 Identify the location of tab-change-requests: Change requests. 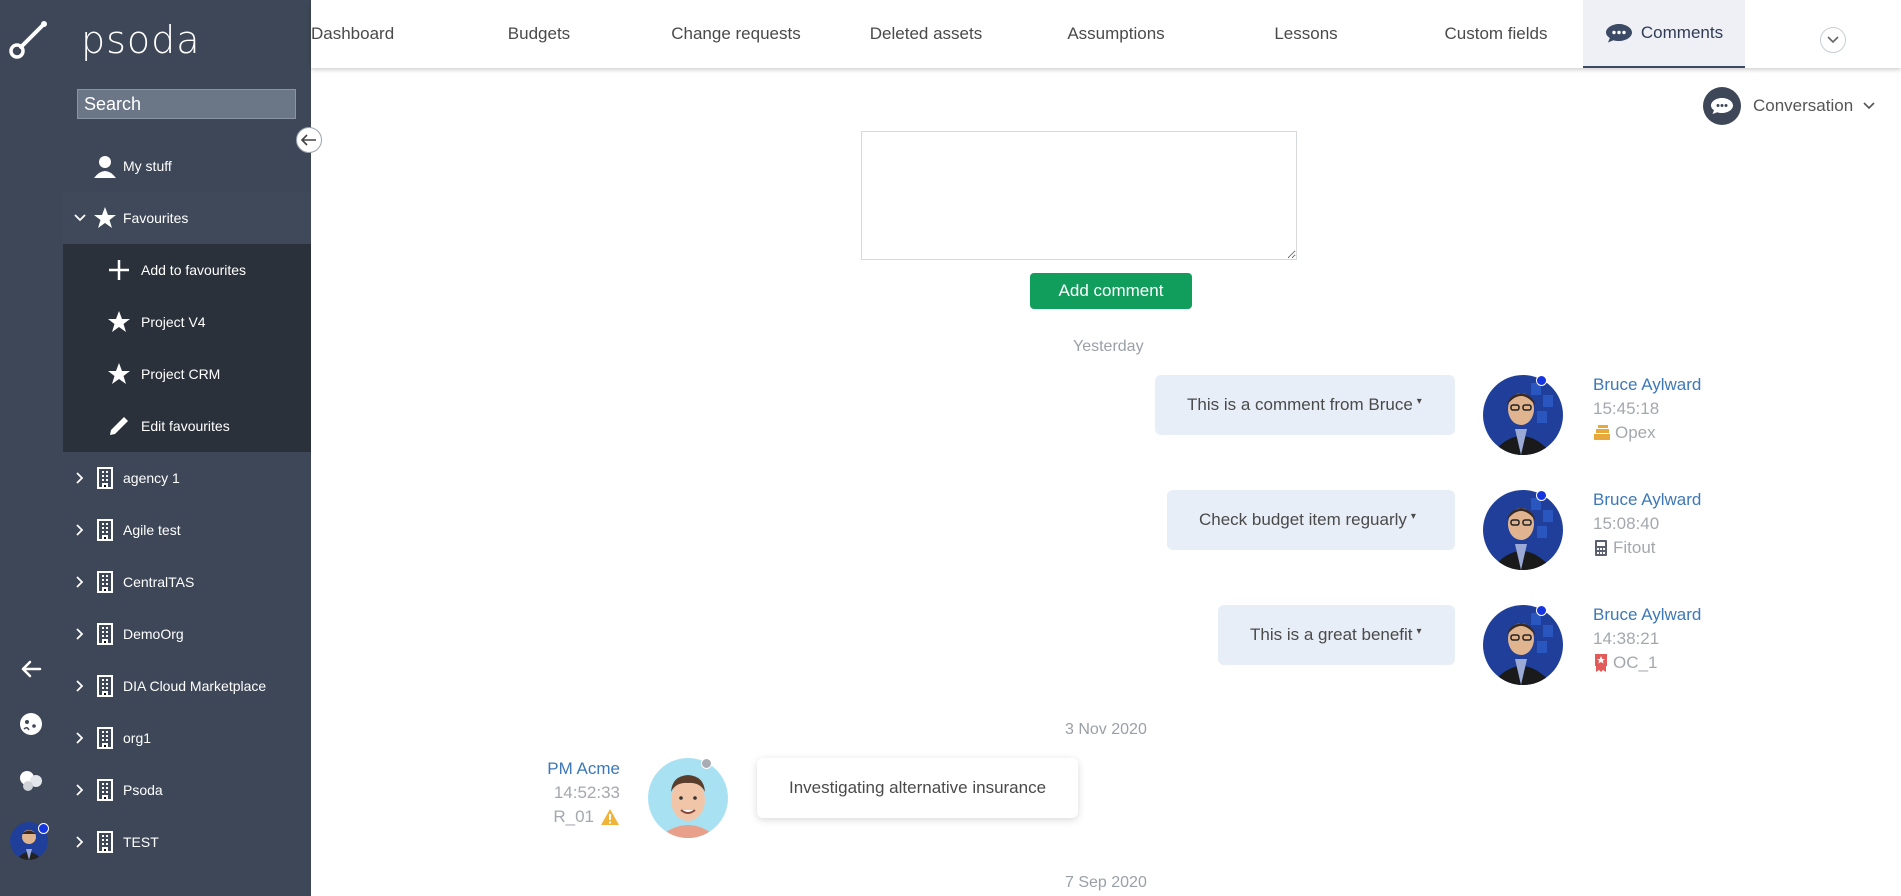
(736, 34).